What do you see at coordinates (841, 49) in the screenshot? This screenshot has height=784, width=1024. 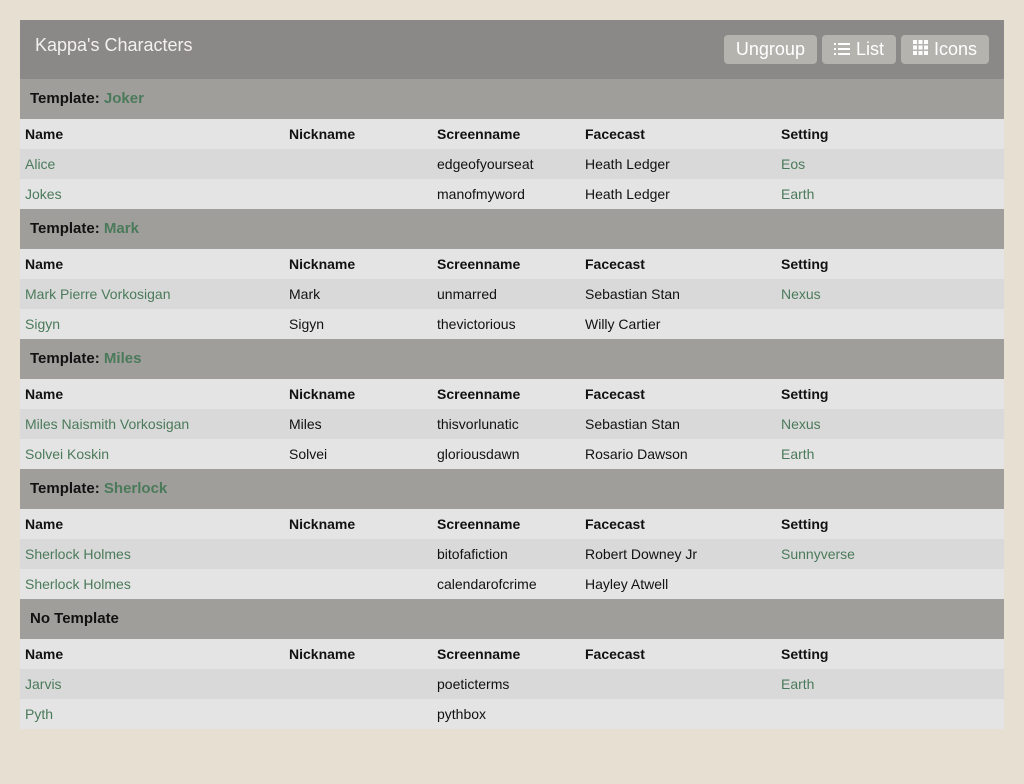 I see `list-icon` at bounding box center [841, 49].